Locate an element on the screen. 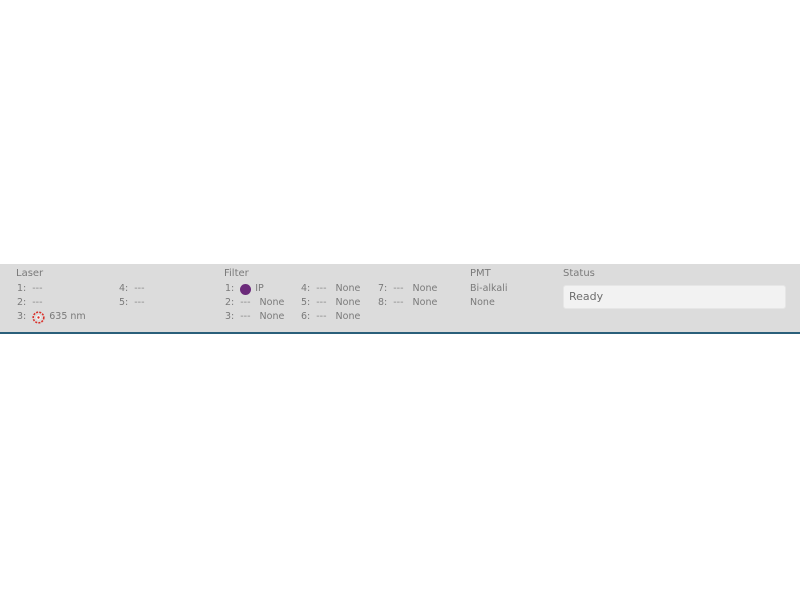  filter-item-number: 7: is located at coordinates (383, 288).